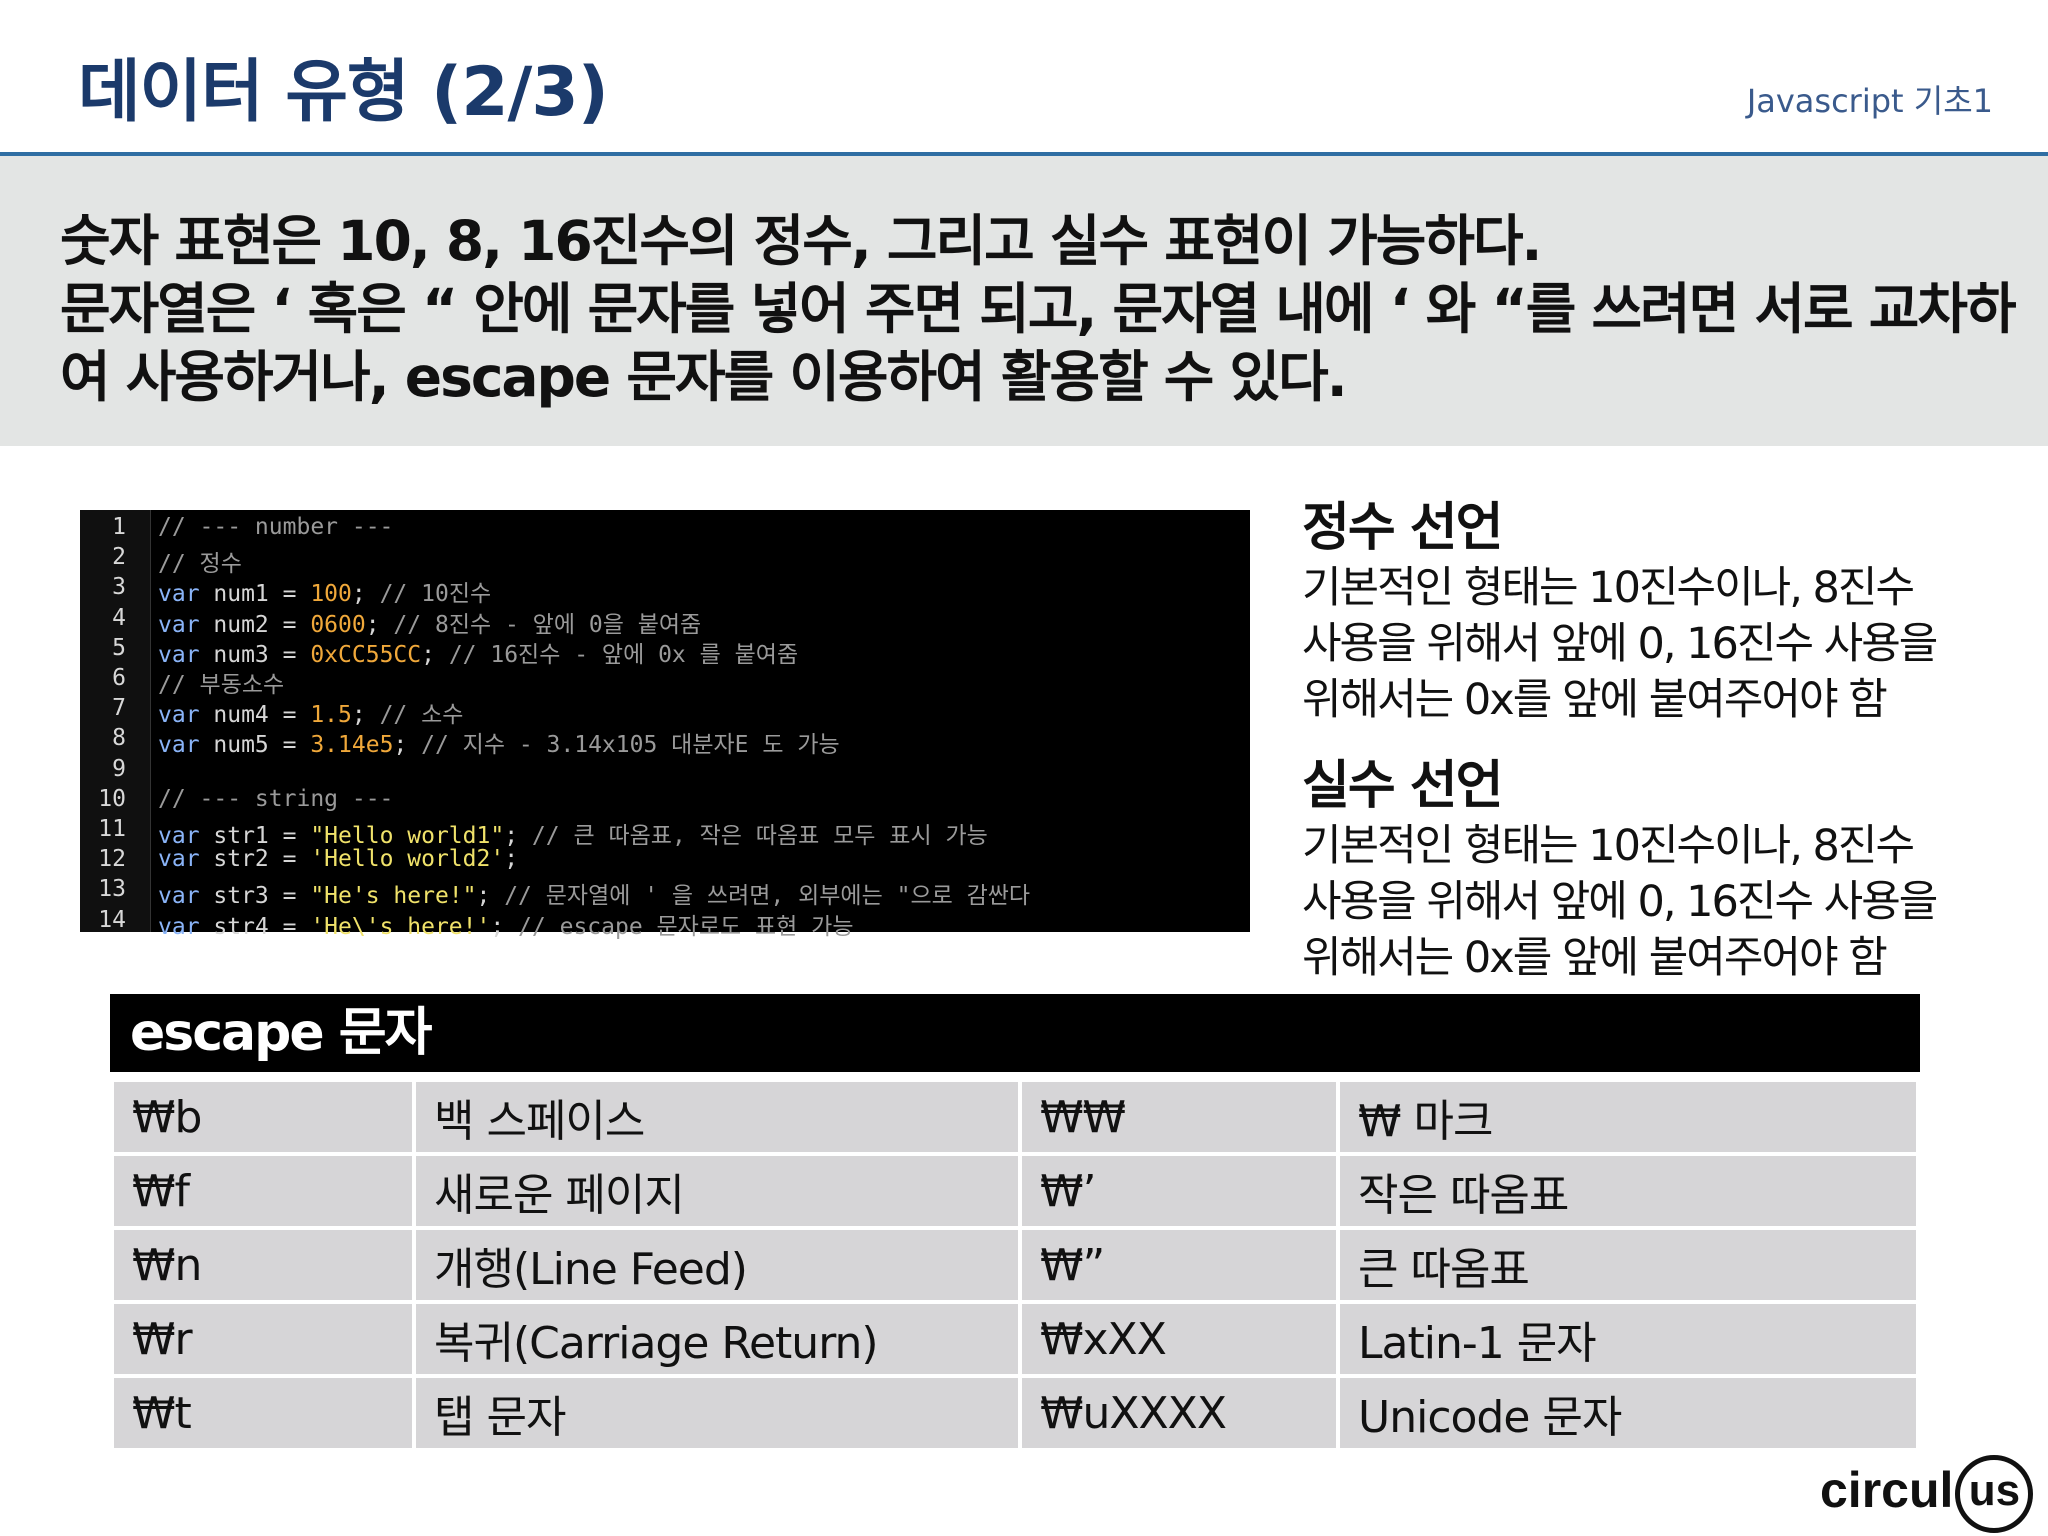  Describe the element at coordinates (1179, 1339) in the screenshot. I see `escape-code: ₩xXX` at that location.